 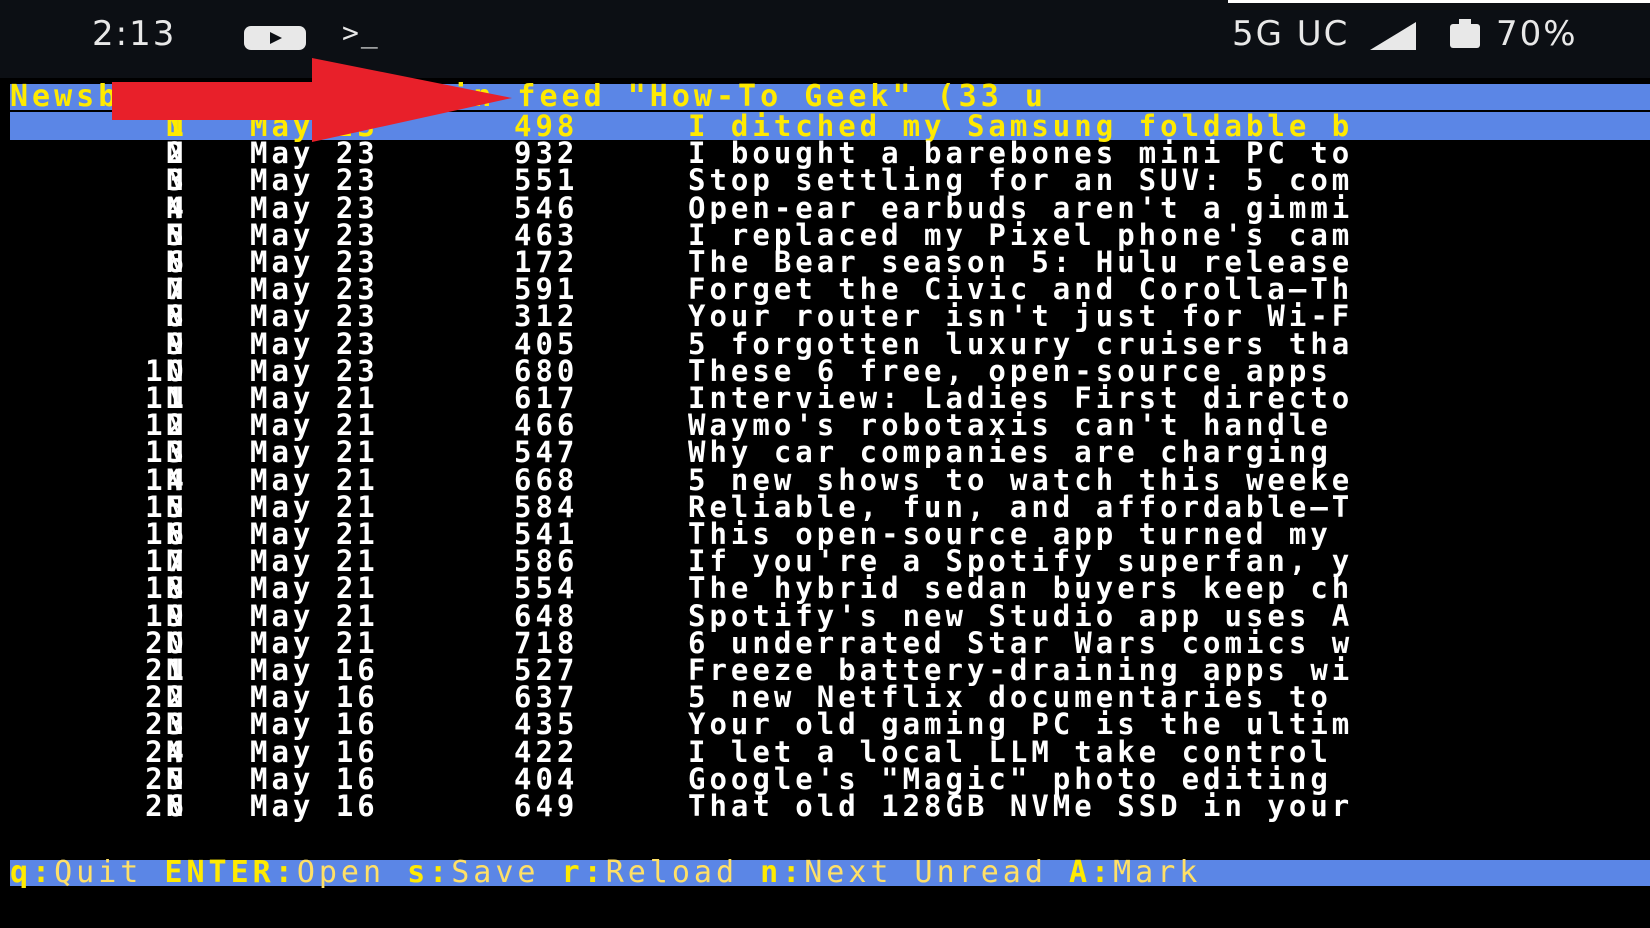 What do you see at coordinates (1393, 36) in the screenshot?
I see `signal-icon` at bounding box center [1393, 36].